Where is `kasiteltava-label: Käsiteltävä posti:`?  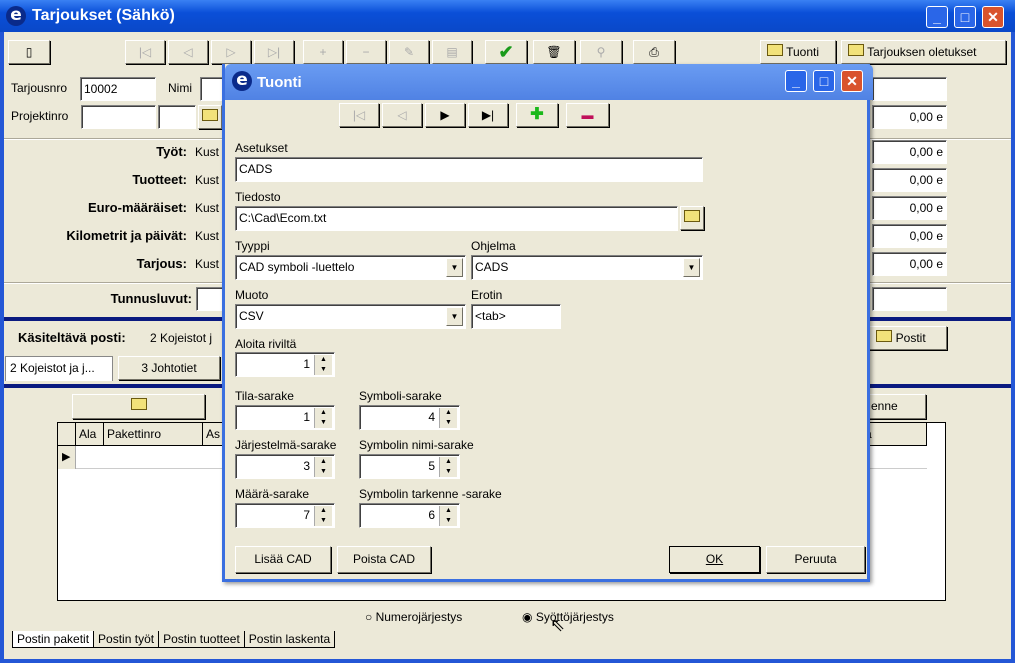
kasiteltava-label: Käsiteltävä posti: is located at coordinates (72, 337).